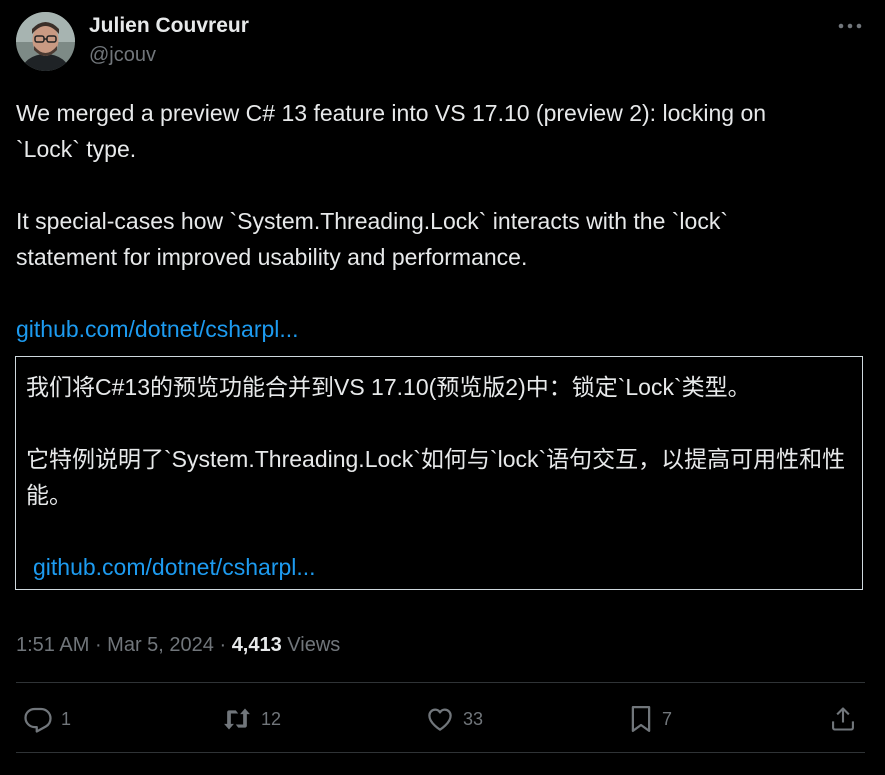  I want to click on avatar-image, so click(45, 41).